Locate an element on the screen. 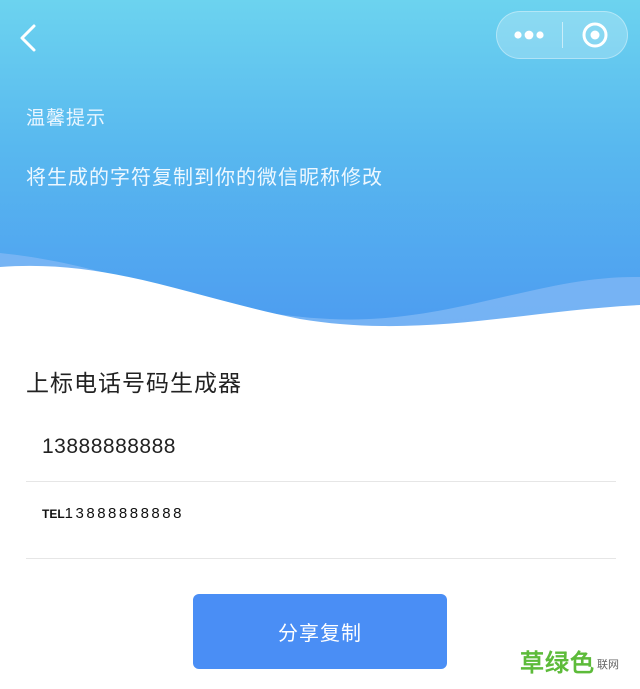 The image size is (640, 689). generator-title: 上标电话号码生成器 is located at coordinates (134, 384).